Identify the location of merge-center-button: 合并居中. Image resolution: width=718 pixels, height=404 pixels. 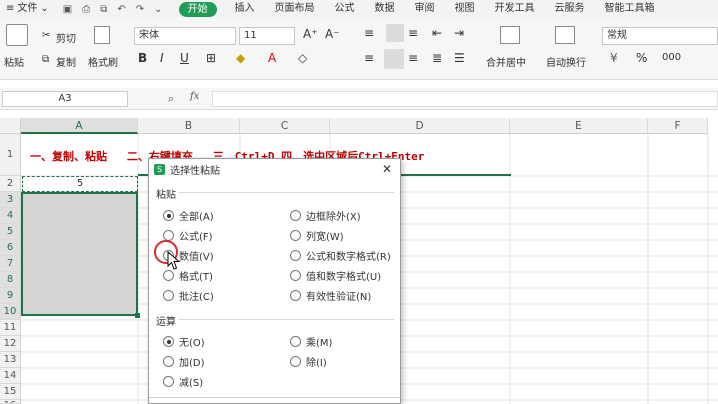
(506, 61).